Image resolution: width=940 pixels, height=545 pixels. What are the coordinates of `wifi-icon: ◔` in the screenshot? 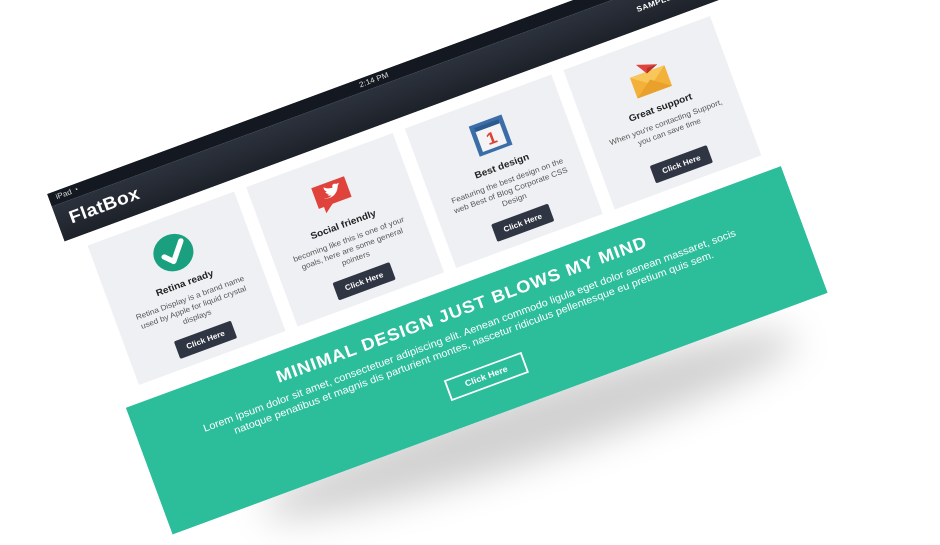 It's located at (76, 189).